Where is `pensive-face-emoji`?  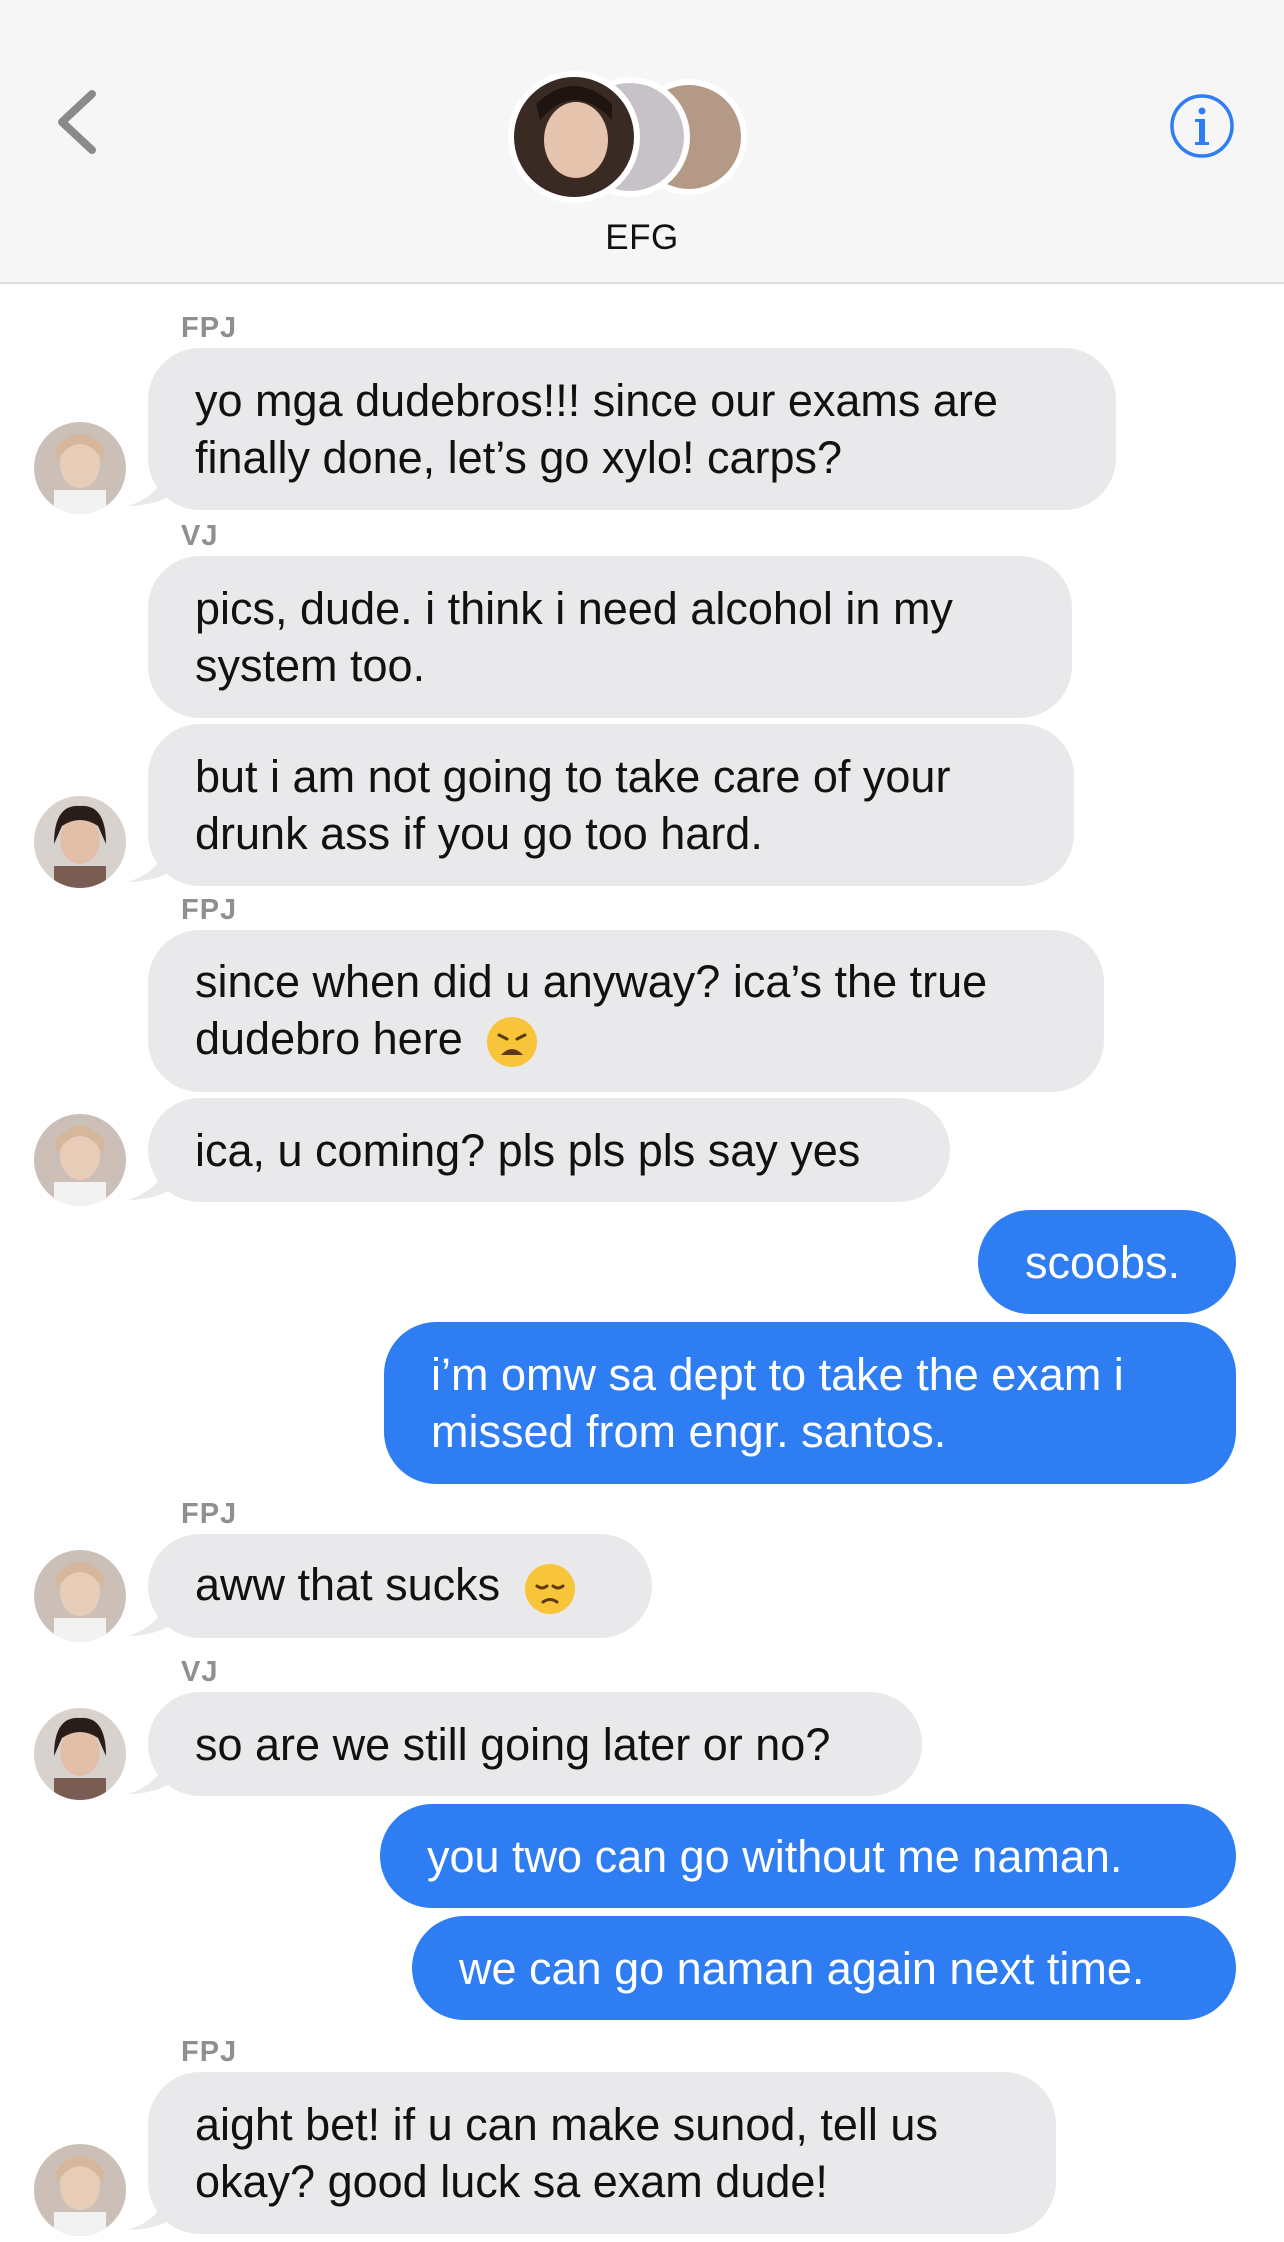
pensive-face-emoji is located at coordinates (549, 1588).